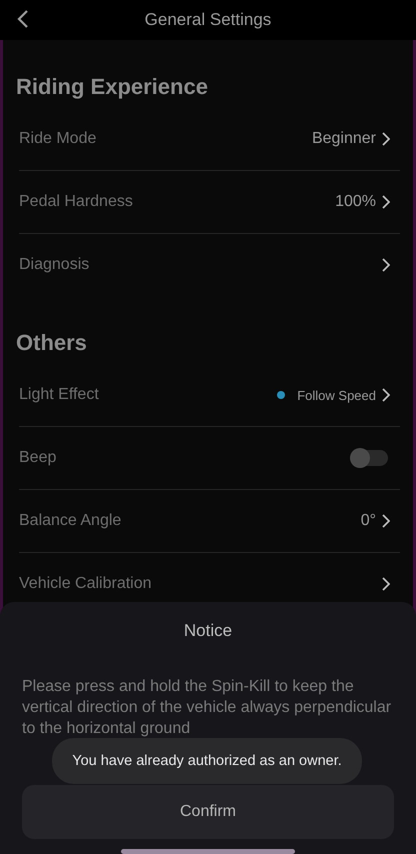  Describe the element at coordinates (368, 521) in the screenshot. I see `setting-value: 0°` at that location.